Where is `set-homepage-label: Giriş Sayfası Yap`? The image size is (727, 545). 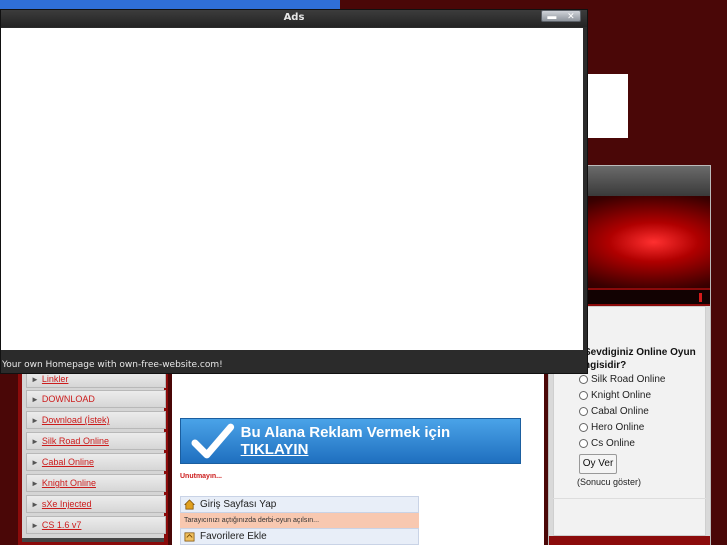
set-homepage-label: Giriş Sayfası Yap is located at coordinates (238, 504).